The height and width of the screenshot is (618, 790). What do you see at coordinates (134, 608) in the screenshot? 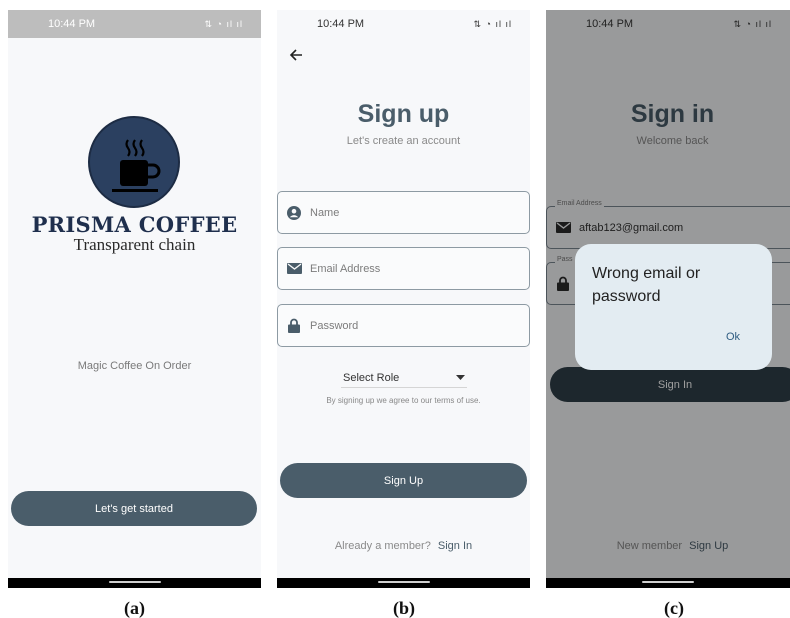
I see `caption-a: (a)` at bounding box center [134, 608].